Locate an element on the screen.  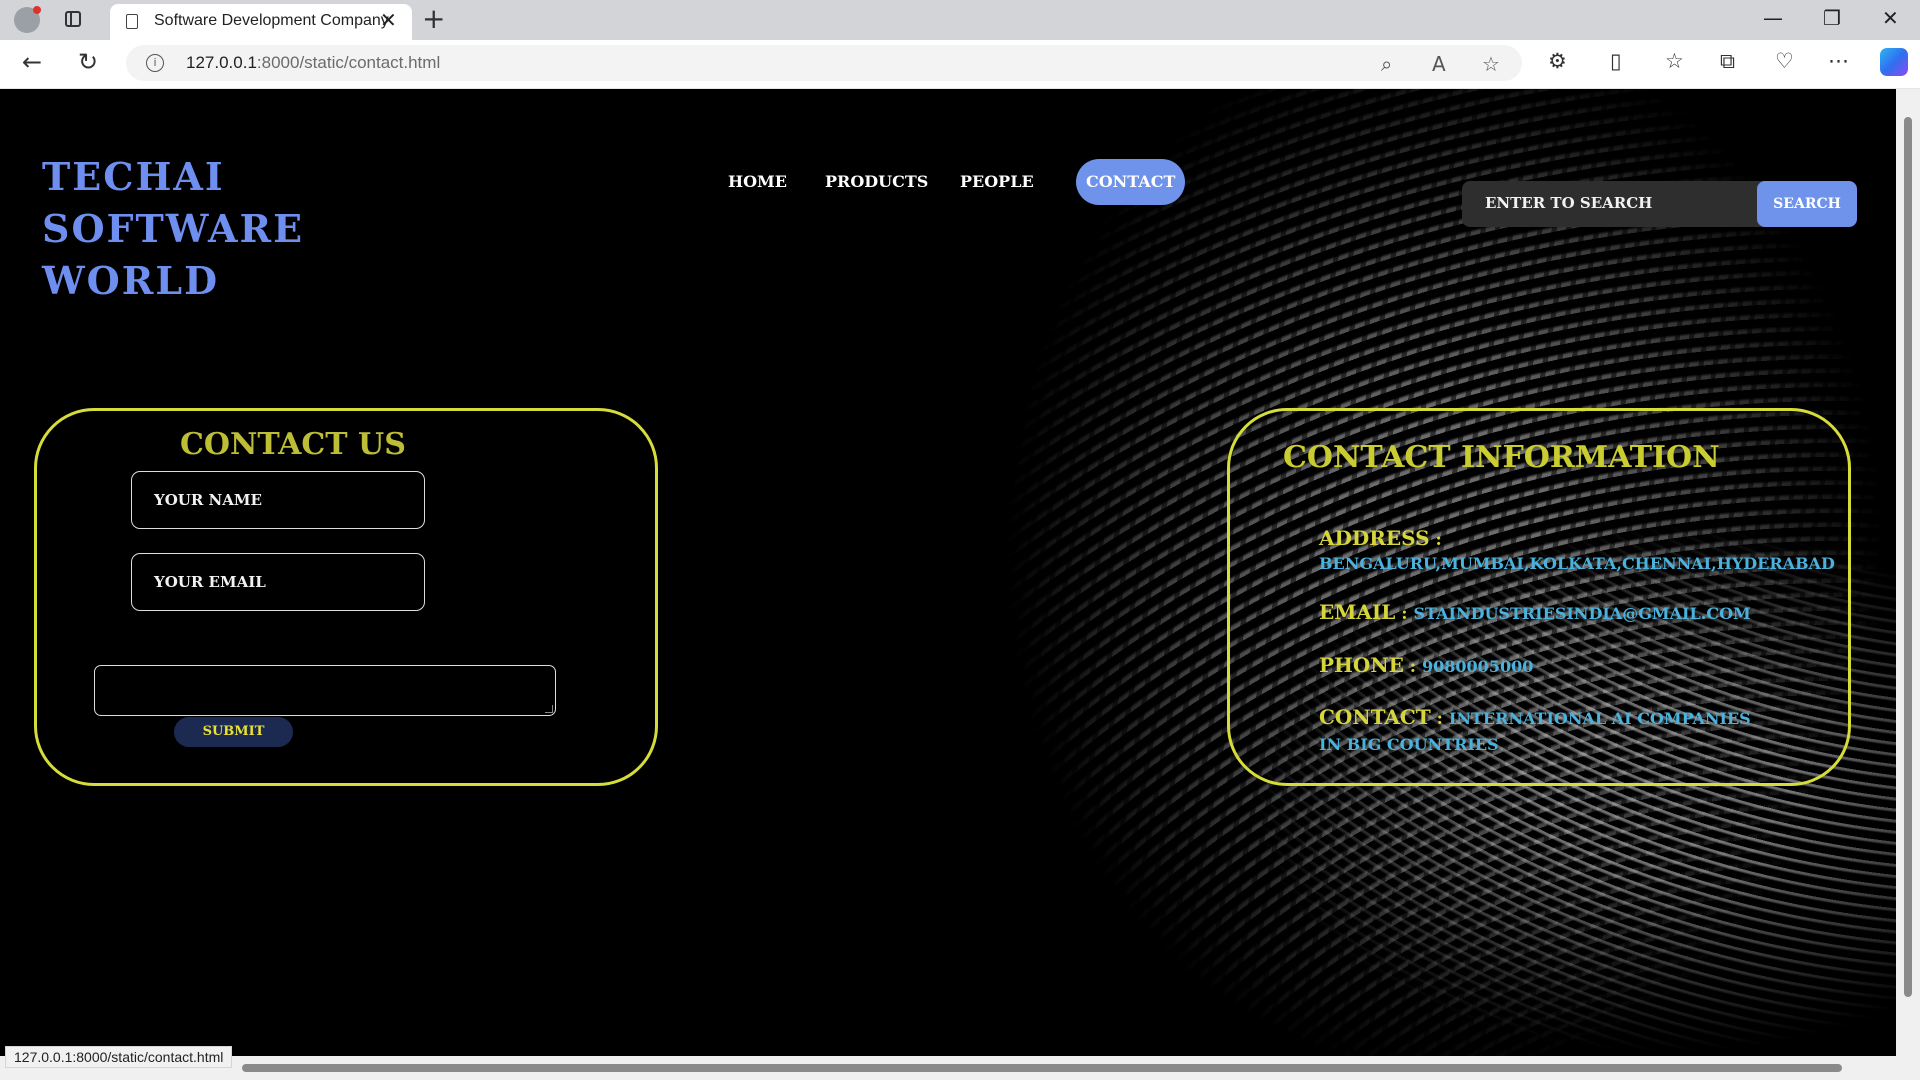
phone-row: PHONE : 9080005000 is located at coordinates (1426, 665).